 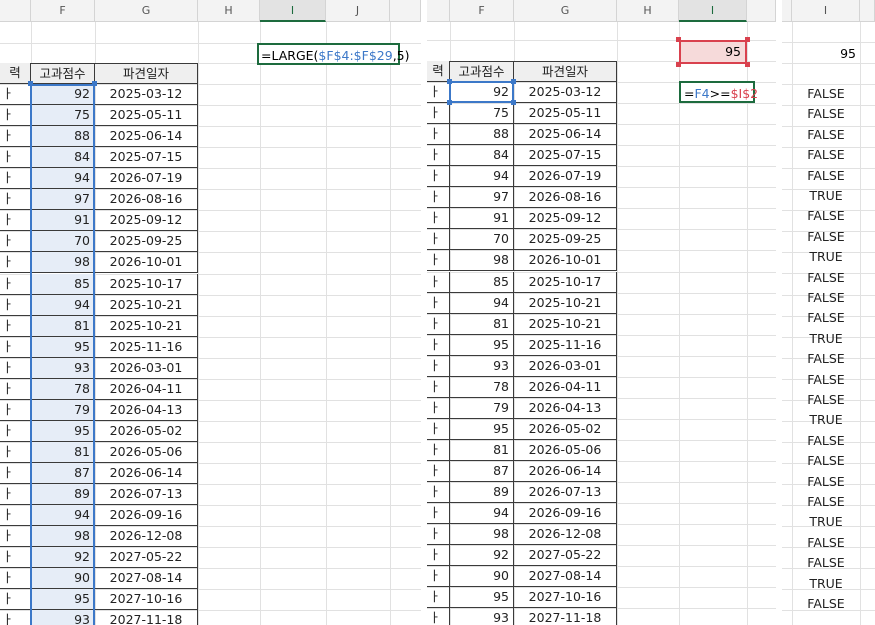 I want to click on date-cell: 2025-06-14, so click(x=146, y=136).